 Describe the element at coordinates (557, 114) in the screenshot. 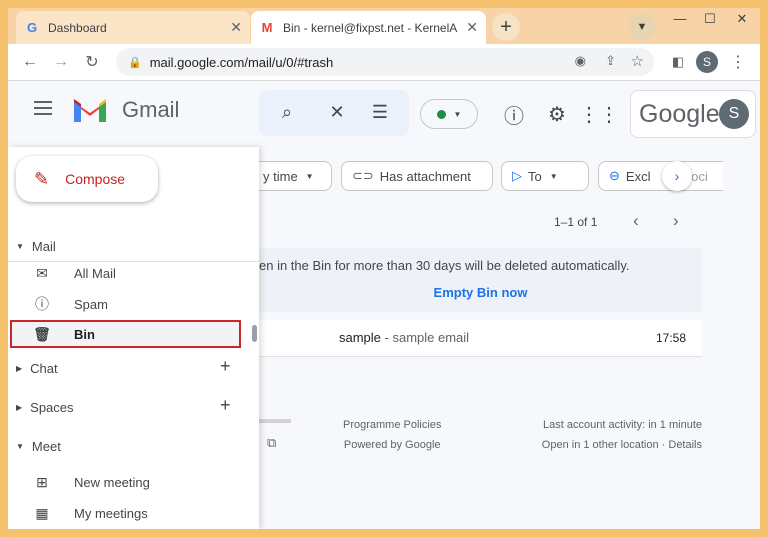

I see `settings-gear-icon: ⚙` at that location.